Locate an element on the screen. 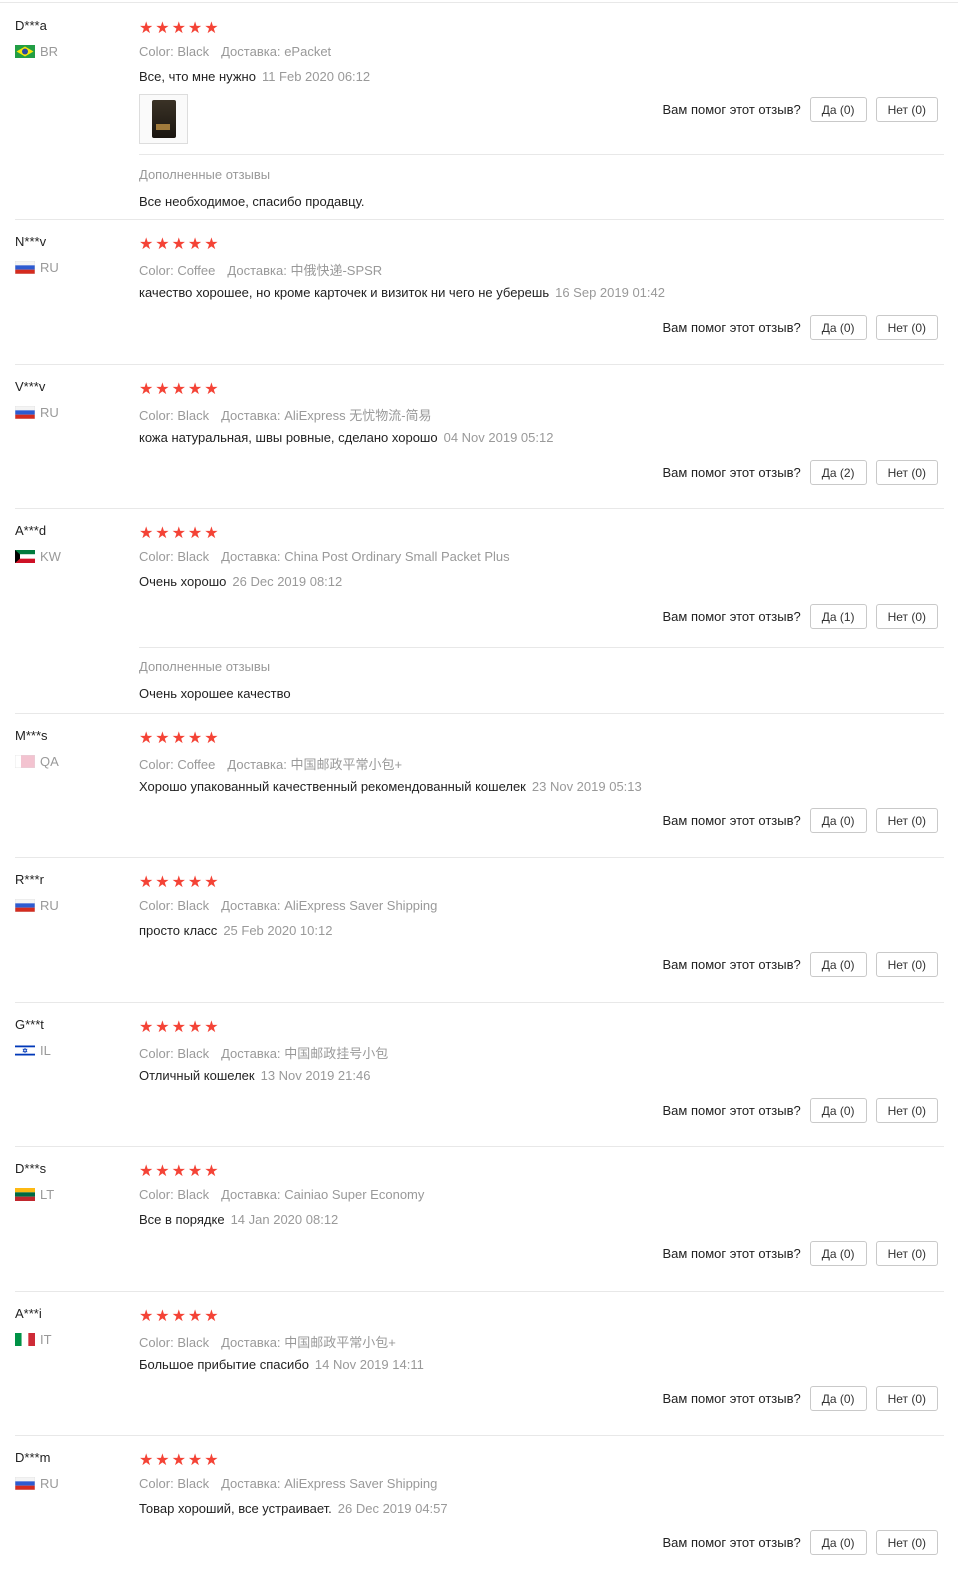  color-value: Coffee is located at coordinates (196, 764).